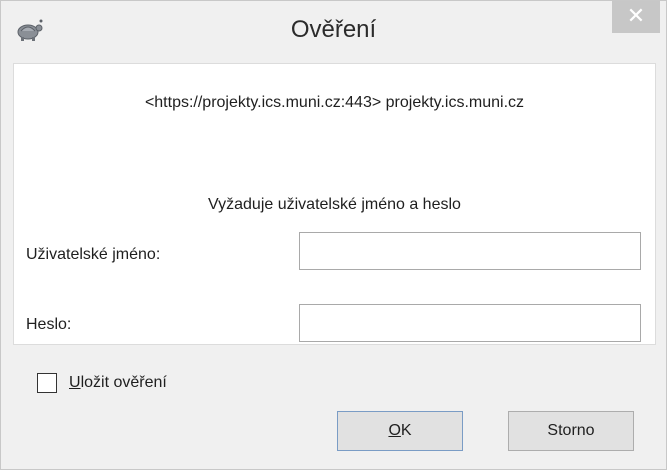  I want to click on title-bar: Ověření ✕, so click(333, 31).